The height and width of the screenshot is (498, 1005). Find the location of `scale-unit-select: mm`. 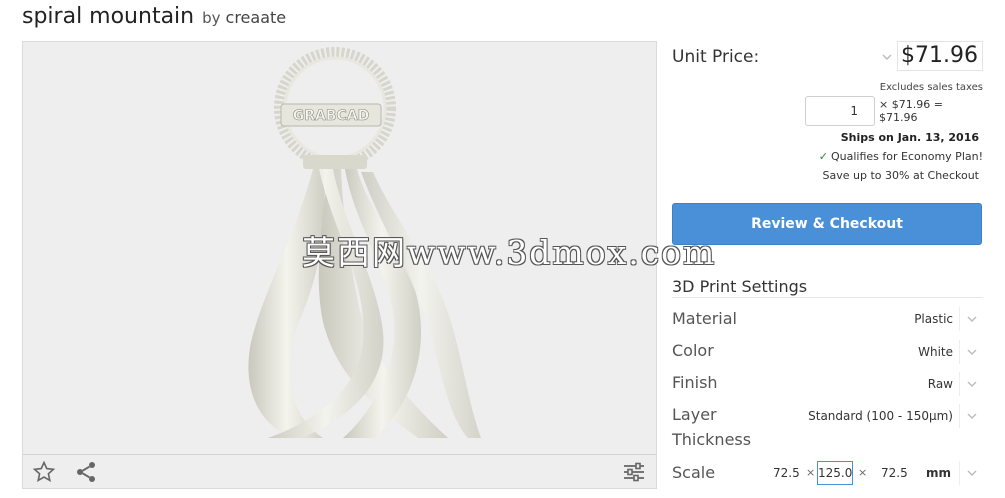

scale-unit-select: mm is located at coordinates (938, 473).